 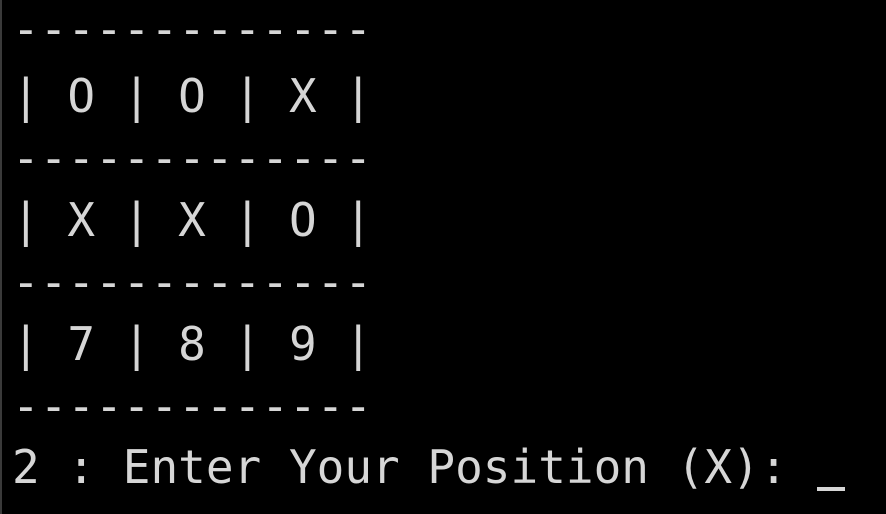 What do you see at coordinates (831, 489) in the screenshot?
I see `text-cursor` at bounding box center [831, 489].